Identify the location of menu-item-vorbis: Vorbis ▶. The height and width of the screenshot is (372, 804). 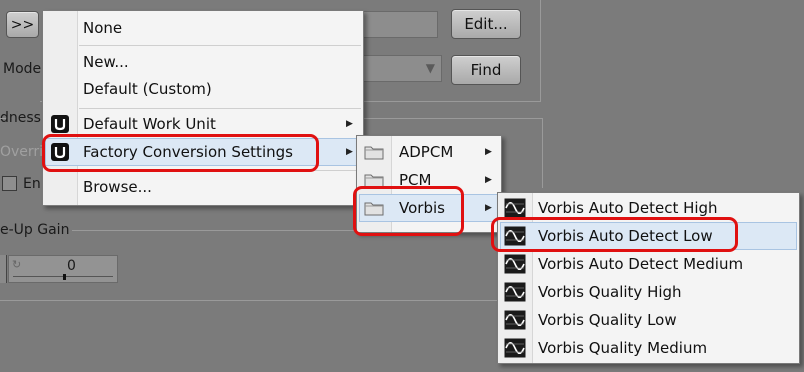
(429, 208).